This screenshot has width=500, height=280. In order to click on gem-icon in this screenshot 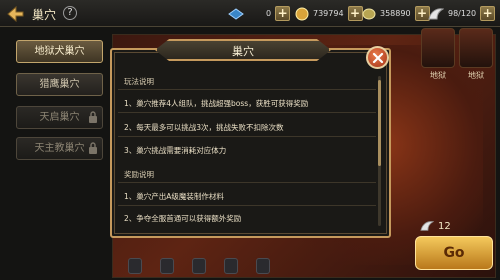, I will do `click(369, 13)`.